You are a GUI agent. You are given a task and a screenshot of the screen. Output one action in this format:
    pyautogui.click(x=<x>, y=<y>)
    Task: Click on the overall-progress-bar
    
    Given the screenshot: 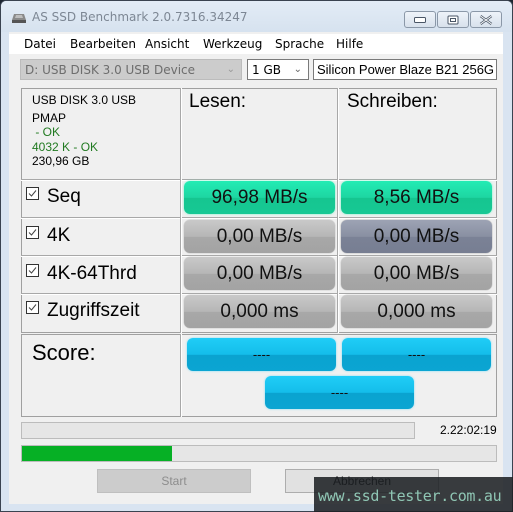 What is the action you would take?
    pyautogui.click(x=259, y=453)
    